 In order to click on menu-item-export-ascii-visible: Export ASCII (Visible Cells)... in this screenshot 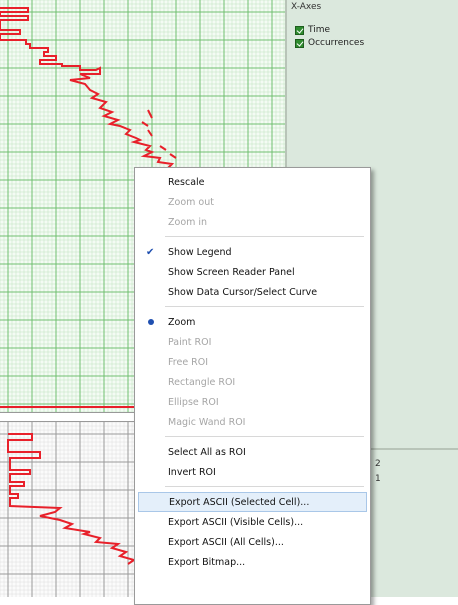, I will do `click(252, 522)`.